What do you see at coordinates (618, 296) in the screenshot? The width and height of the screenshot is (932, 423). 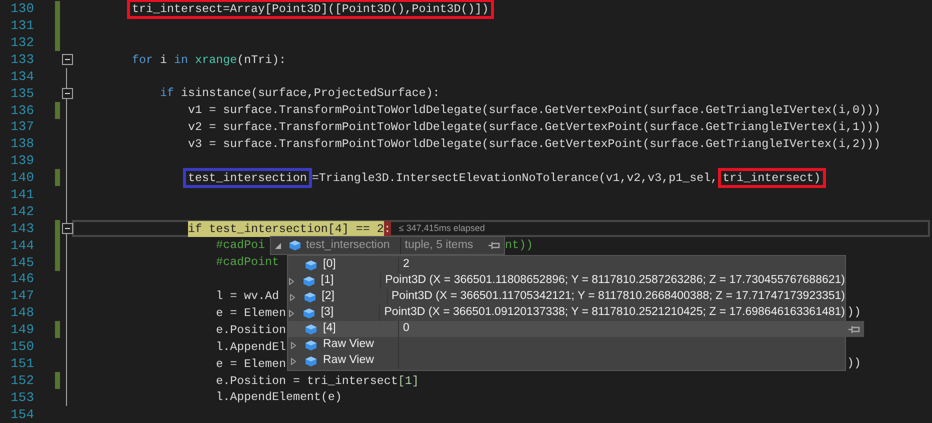 I see `item-value: Point3D (X = 366501.11705342121; Y = 8117810.2668400388; Z = 17.71747173923351)` at bounding box center [618, 296].